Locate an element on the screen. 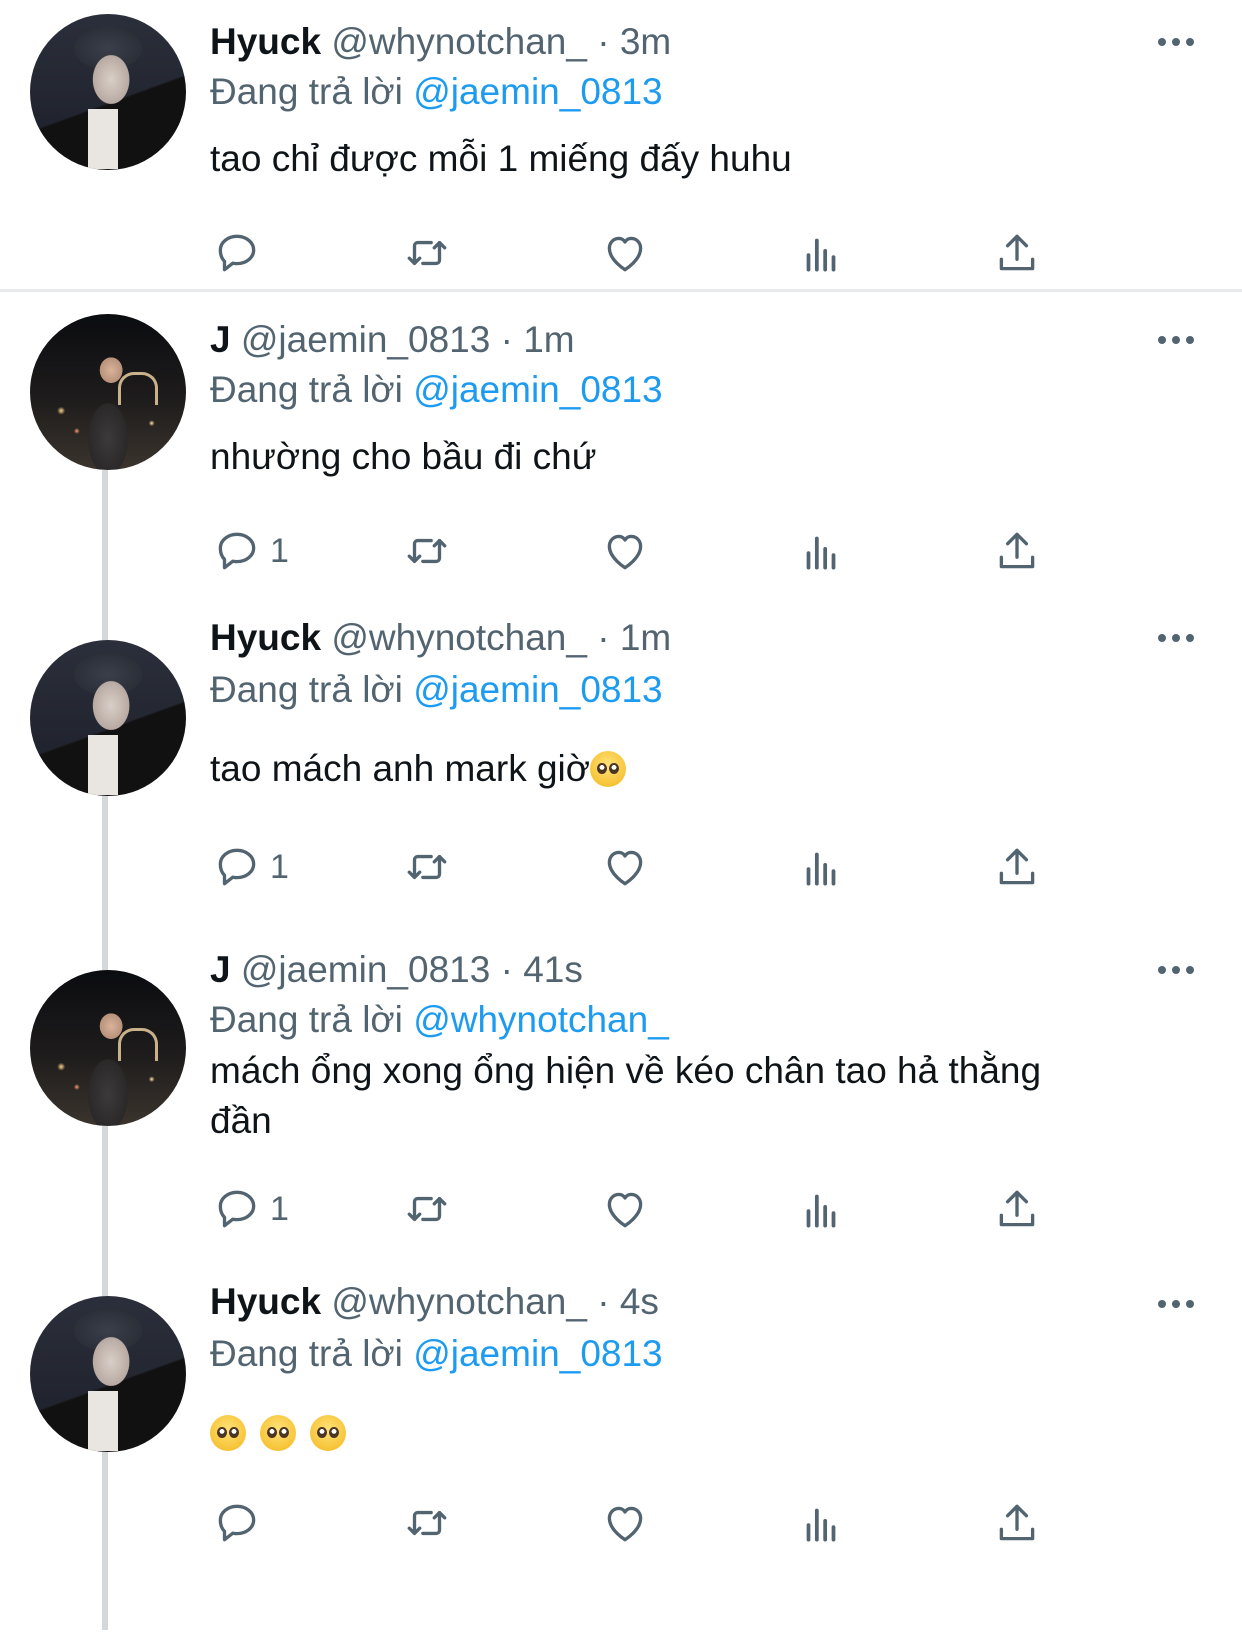  tweet-header: Hyuck @whynotchan_ · 4s is located at coordinates (434, 1302).